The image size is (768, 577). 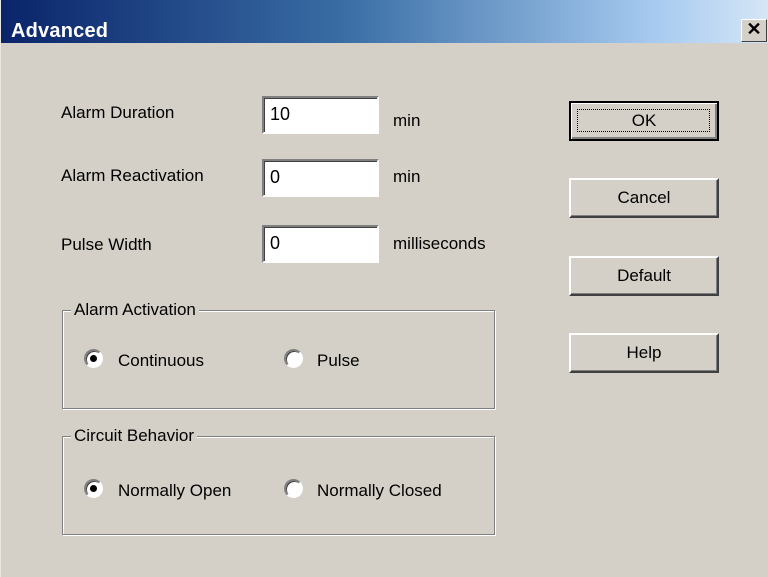 I want to click on close-glyph: ✕, so click(x=754, y=29).